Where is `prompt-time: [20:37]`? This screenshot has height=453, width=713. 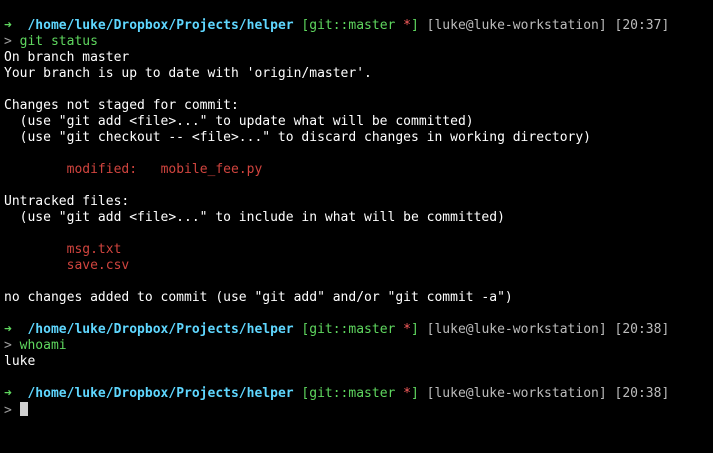
prompt-time: [20:37] is located at coordinates (642, 25).